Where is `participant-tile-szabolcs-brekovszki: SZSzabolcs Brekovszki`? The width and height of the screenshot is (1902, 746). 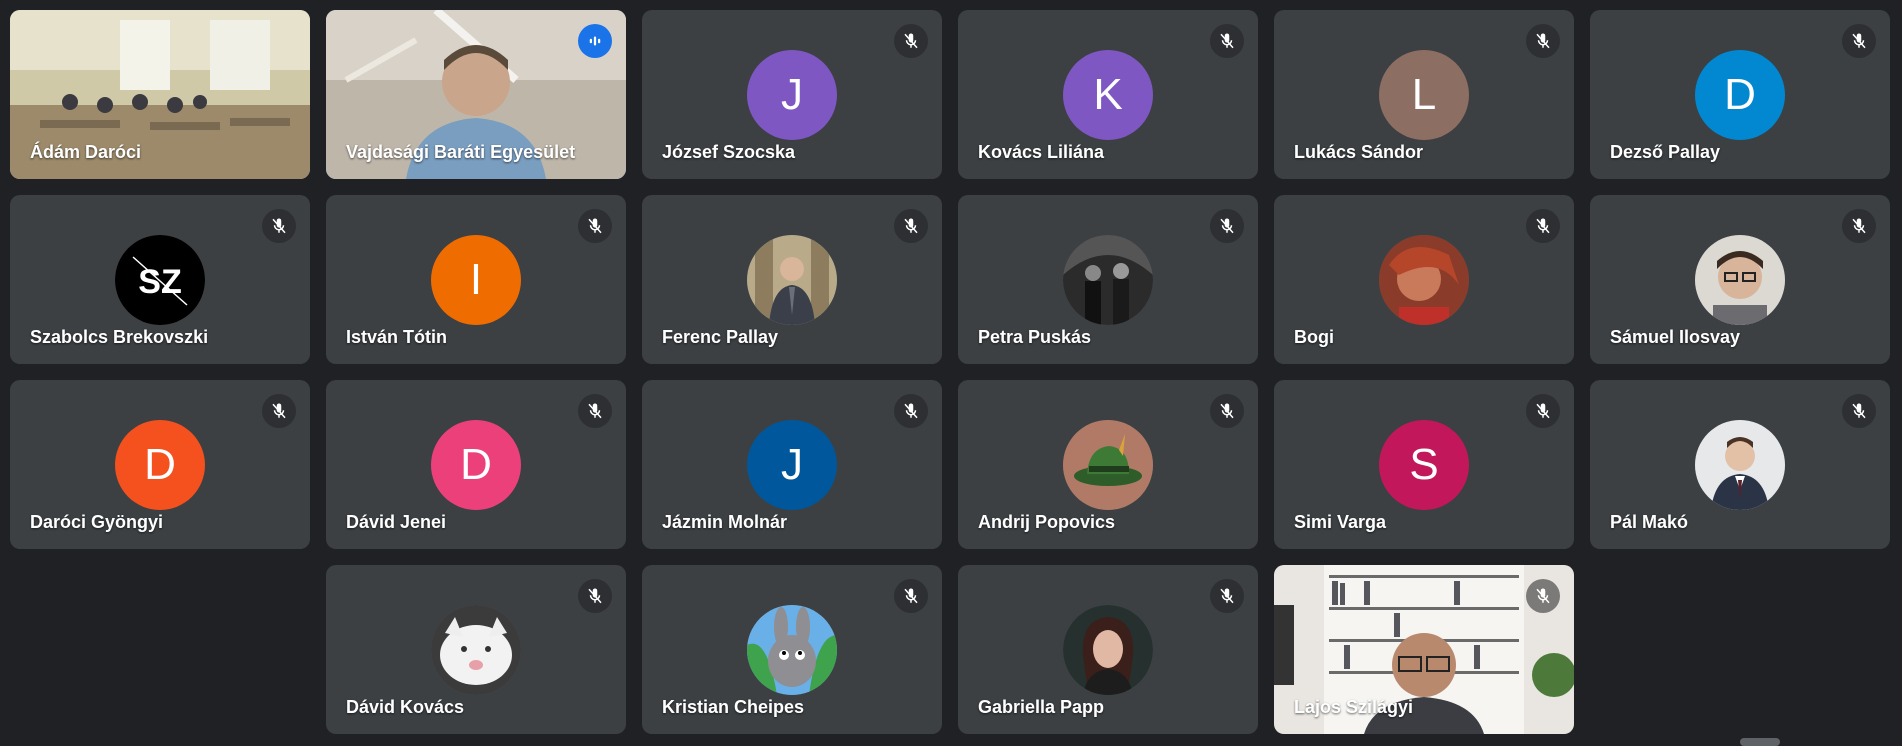
participant-tile-szabolcs-brekovszki: SZSzabolcs Brekovszki is located at coordinates (160, 279).